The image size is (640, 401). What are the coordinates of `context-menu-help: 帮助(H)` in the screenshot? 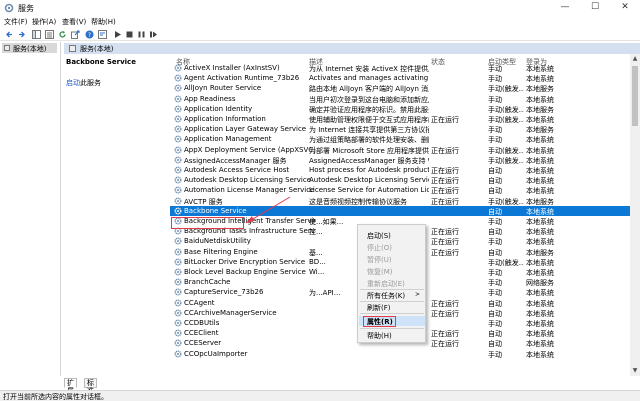 It's located at (379, 336).